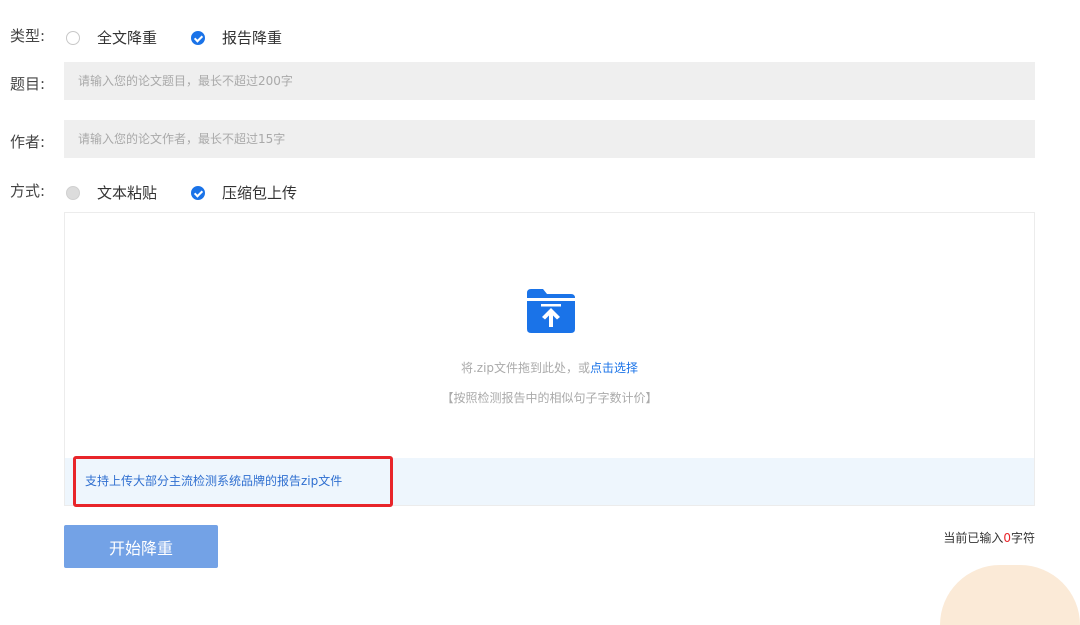 The image size is (1080, 625). I want to click on option-zip-upload-label: 压缩包上传, so click(260, 193).